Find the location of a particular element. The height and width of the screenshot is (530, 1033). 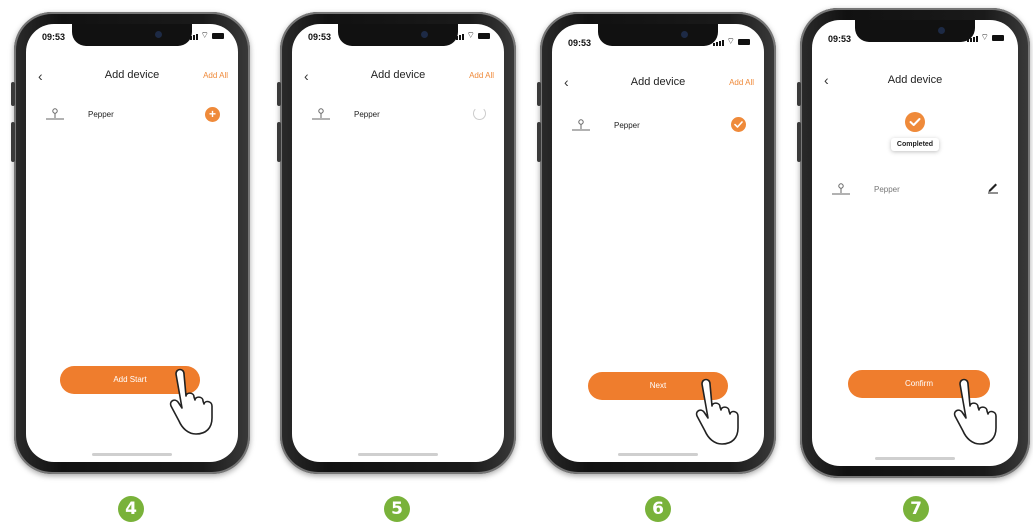

step-badge: 6 is located at coordinates (658, 509).